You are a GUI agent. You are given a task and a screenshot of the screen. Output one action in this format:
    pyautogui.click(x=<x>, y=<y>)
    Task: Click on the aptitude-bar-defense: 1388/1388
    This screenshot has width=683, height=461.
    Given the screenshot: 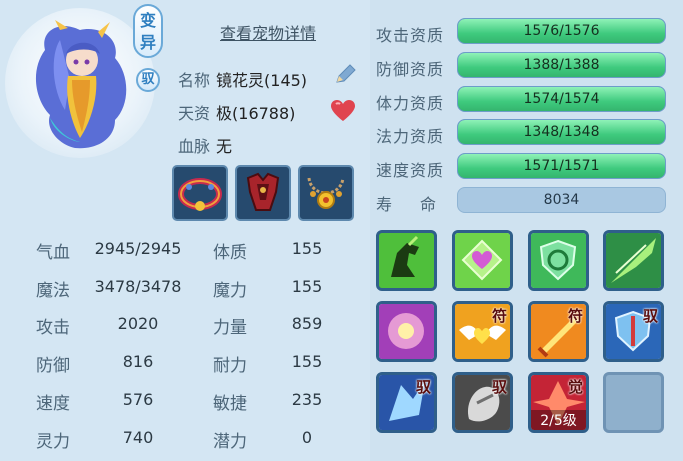 What is the action you would take?
    pyautogui.click(x=561, y=65)
    